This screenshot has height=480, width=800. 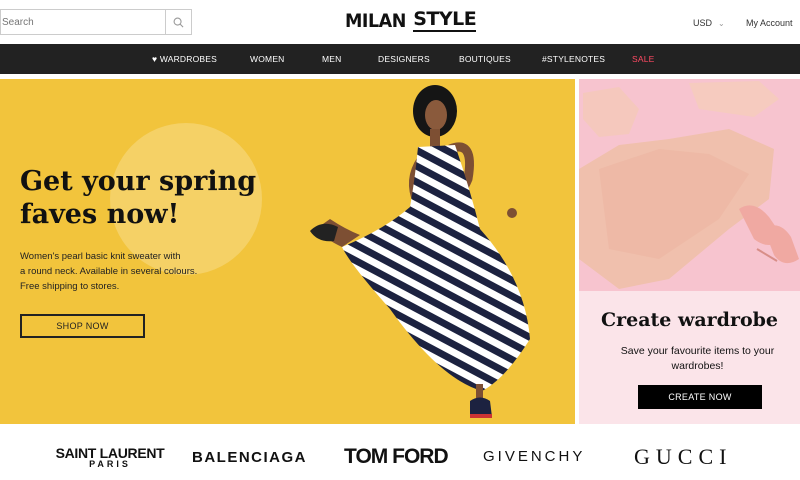 I want to click on search-input, so click(x=83, y=22).